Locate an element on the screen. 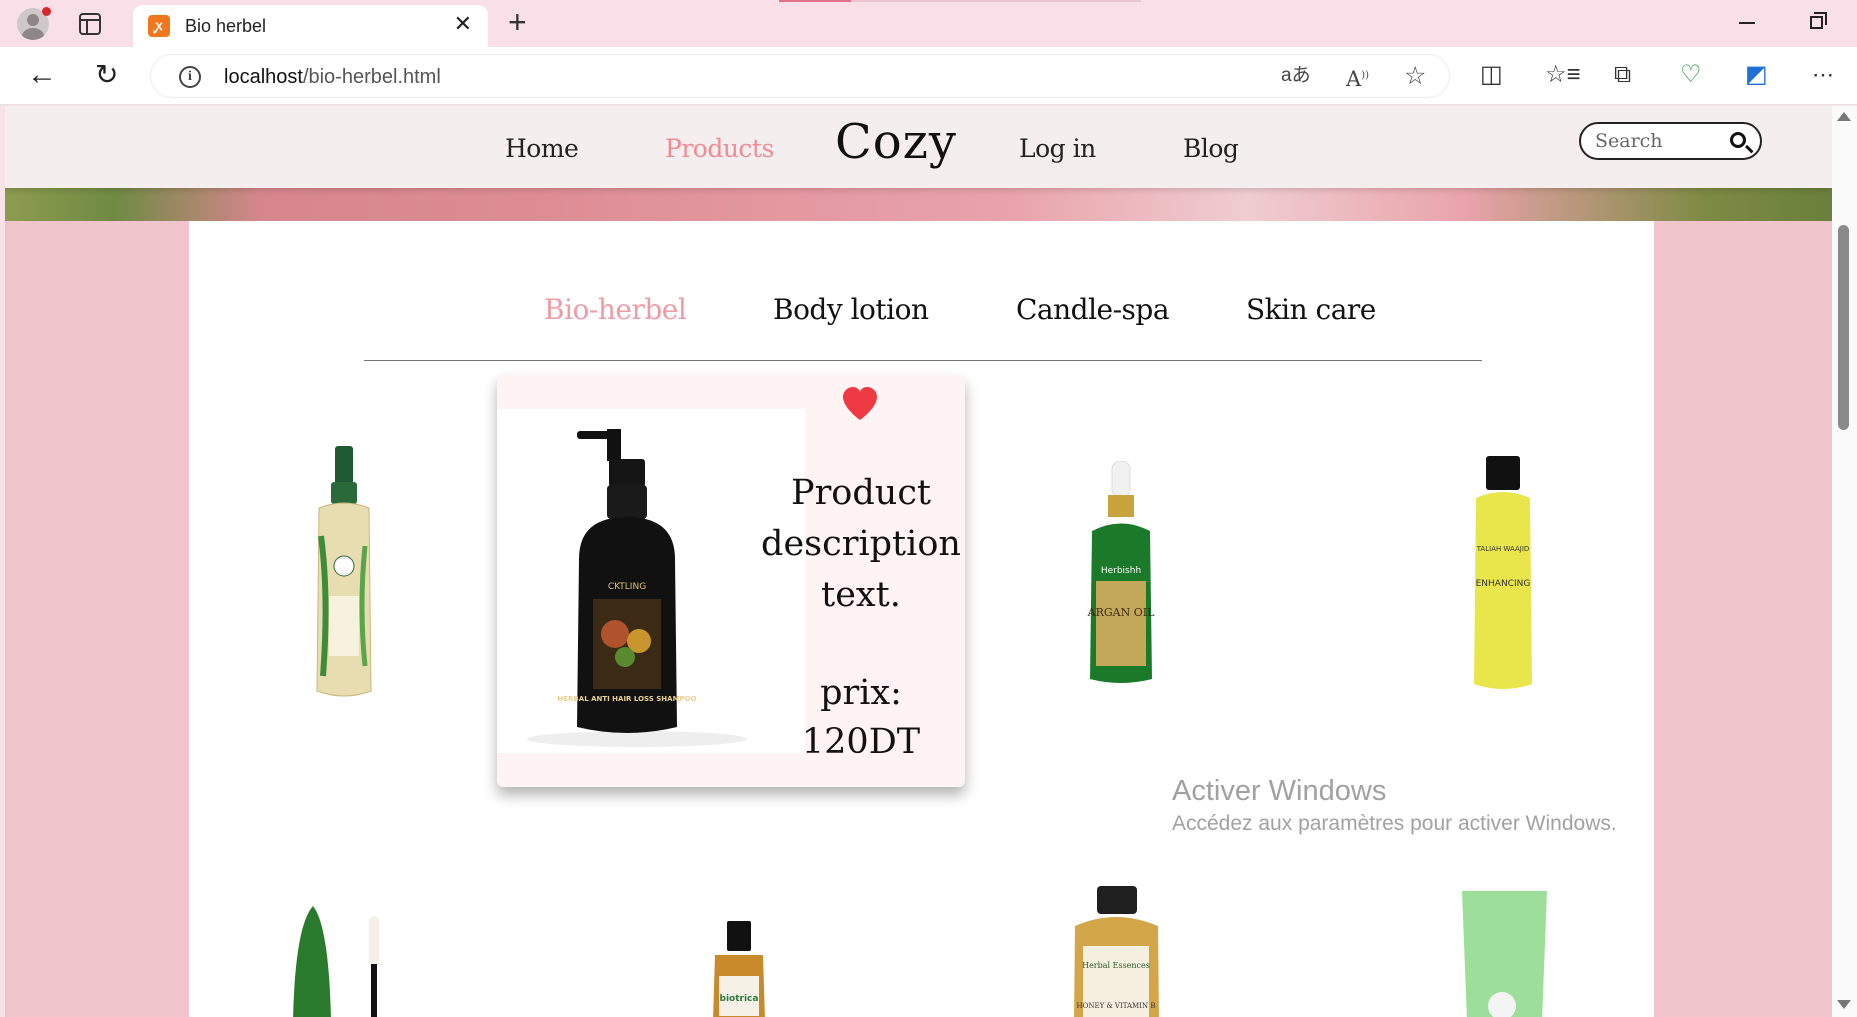 The image size is (1857, 1017). tab-title: Bio herbel is located at coordinates (226, 26).